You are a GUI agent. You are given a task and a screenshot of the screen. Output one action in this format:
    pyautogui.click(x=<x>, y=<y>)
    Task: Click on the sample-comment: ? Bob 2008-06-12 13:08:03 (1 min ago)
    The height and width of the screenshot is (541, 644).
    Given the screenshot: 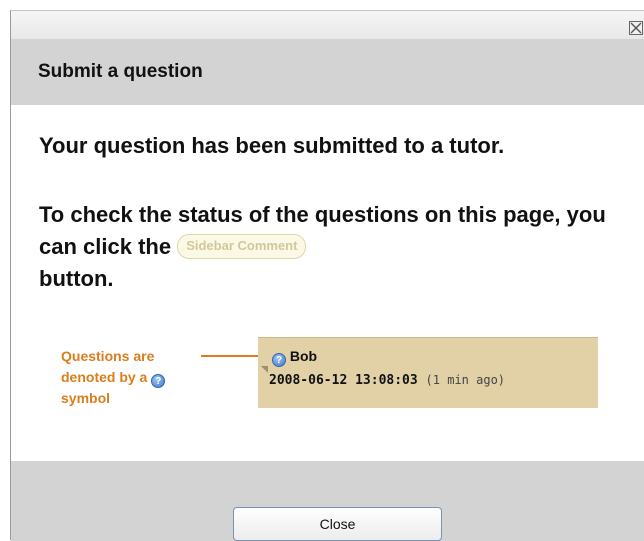 What is the action you would take?
    pyautogui.click(x=428, y=372)
    